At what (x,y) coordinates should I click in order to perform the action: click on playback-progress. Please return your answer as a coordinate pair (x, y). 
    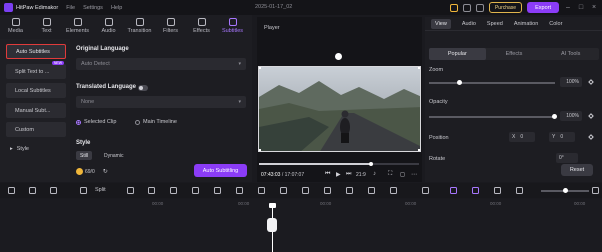
    Looking at the image, I should click on (339, 163).